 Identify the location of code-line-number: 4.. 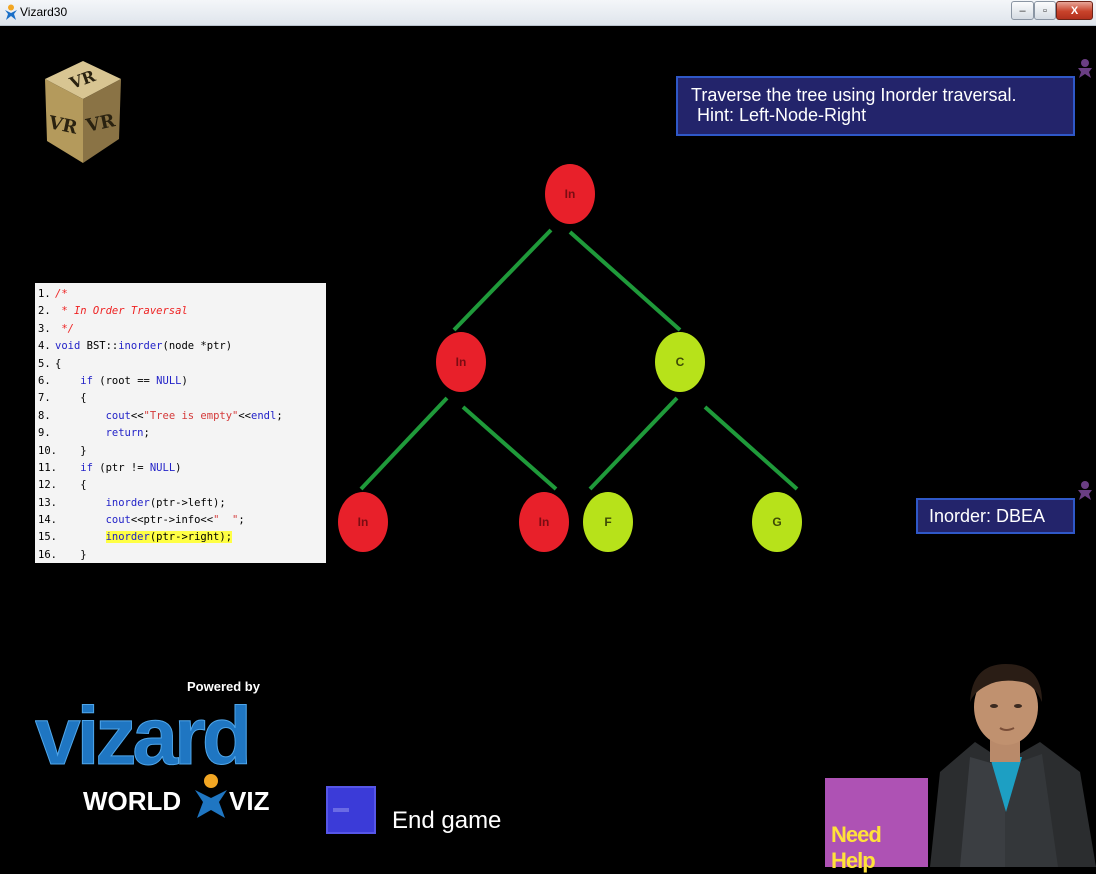
(44, 346).